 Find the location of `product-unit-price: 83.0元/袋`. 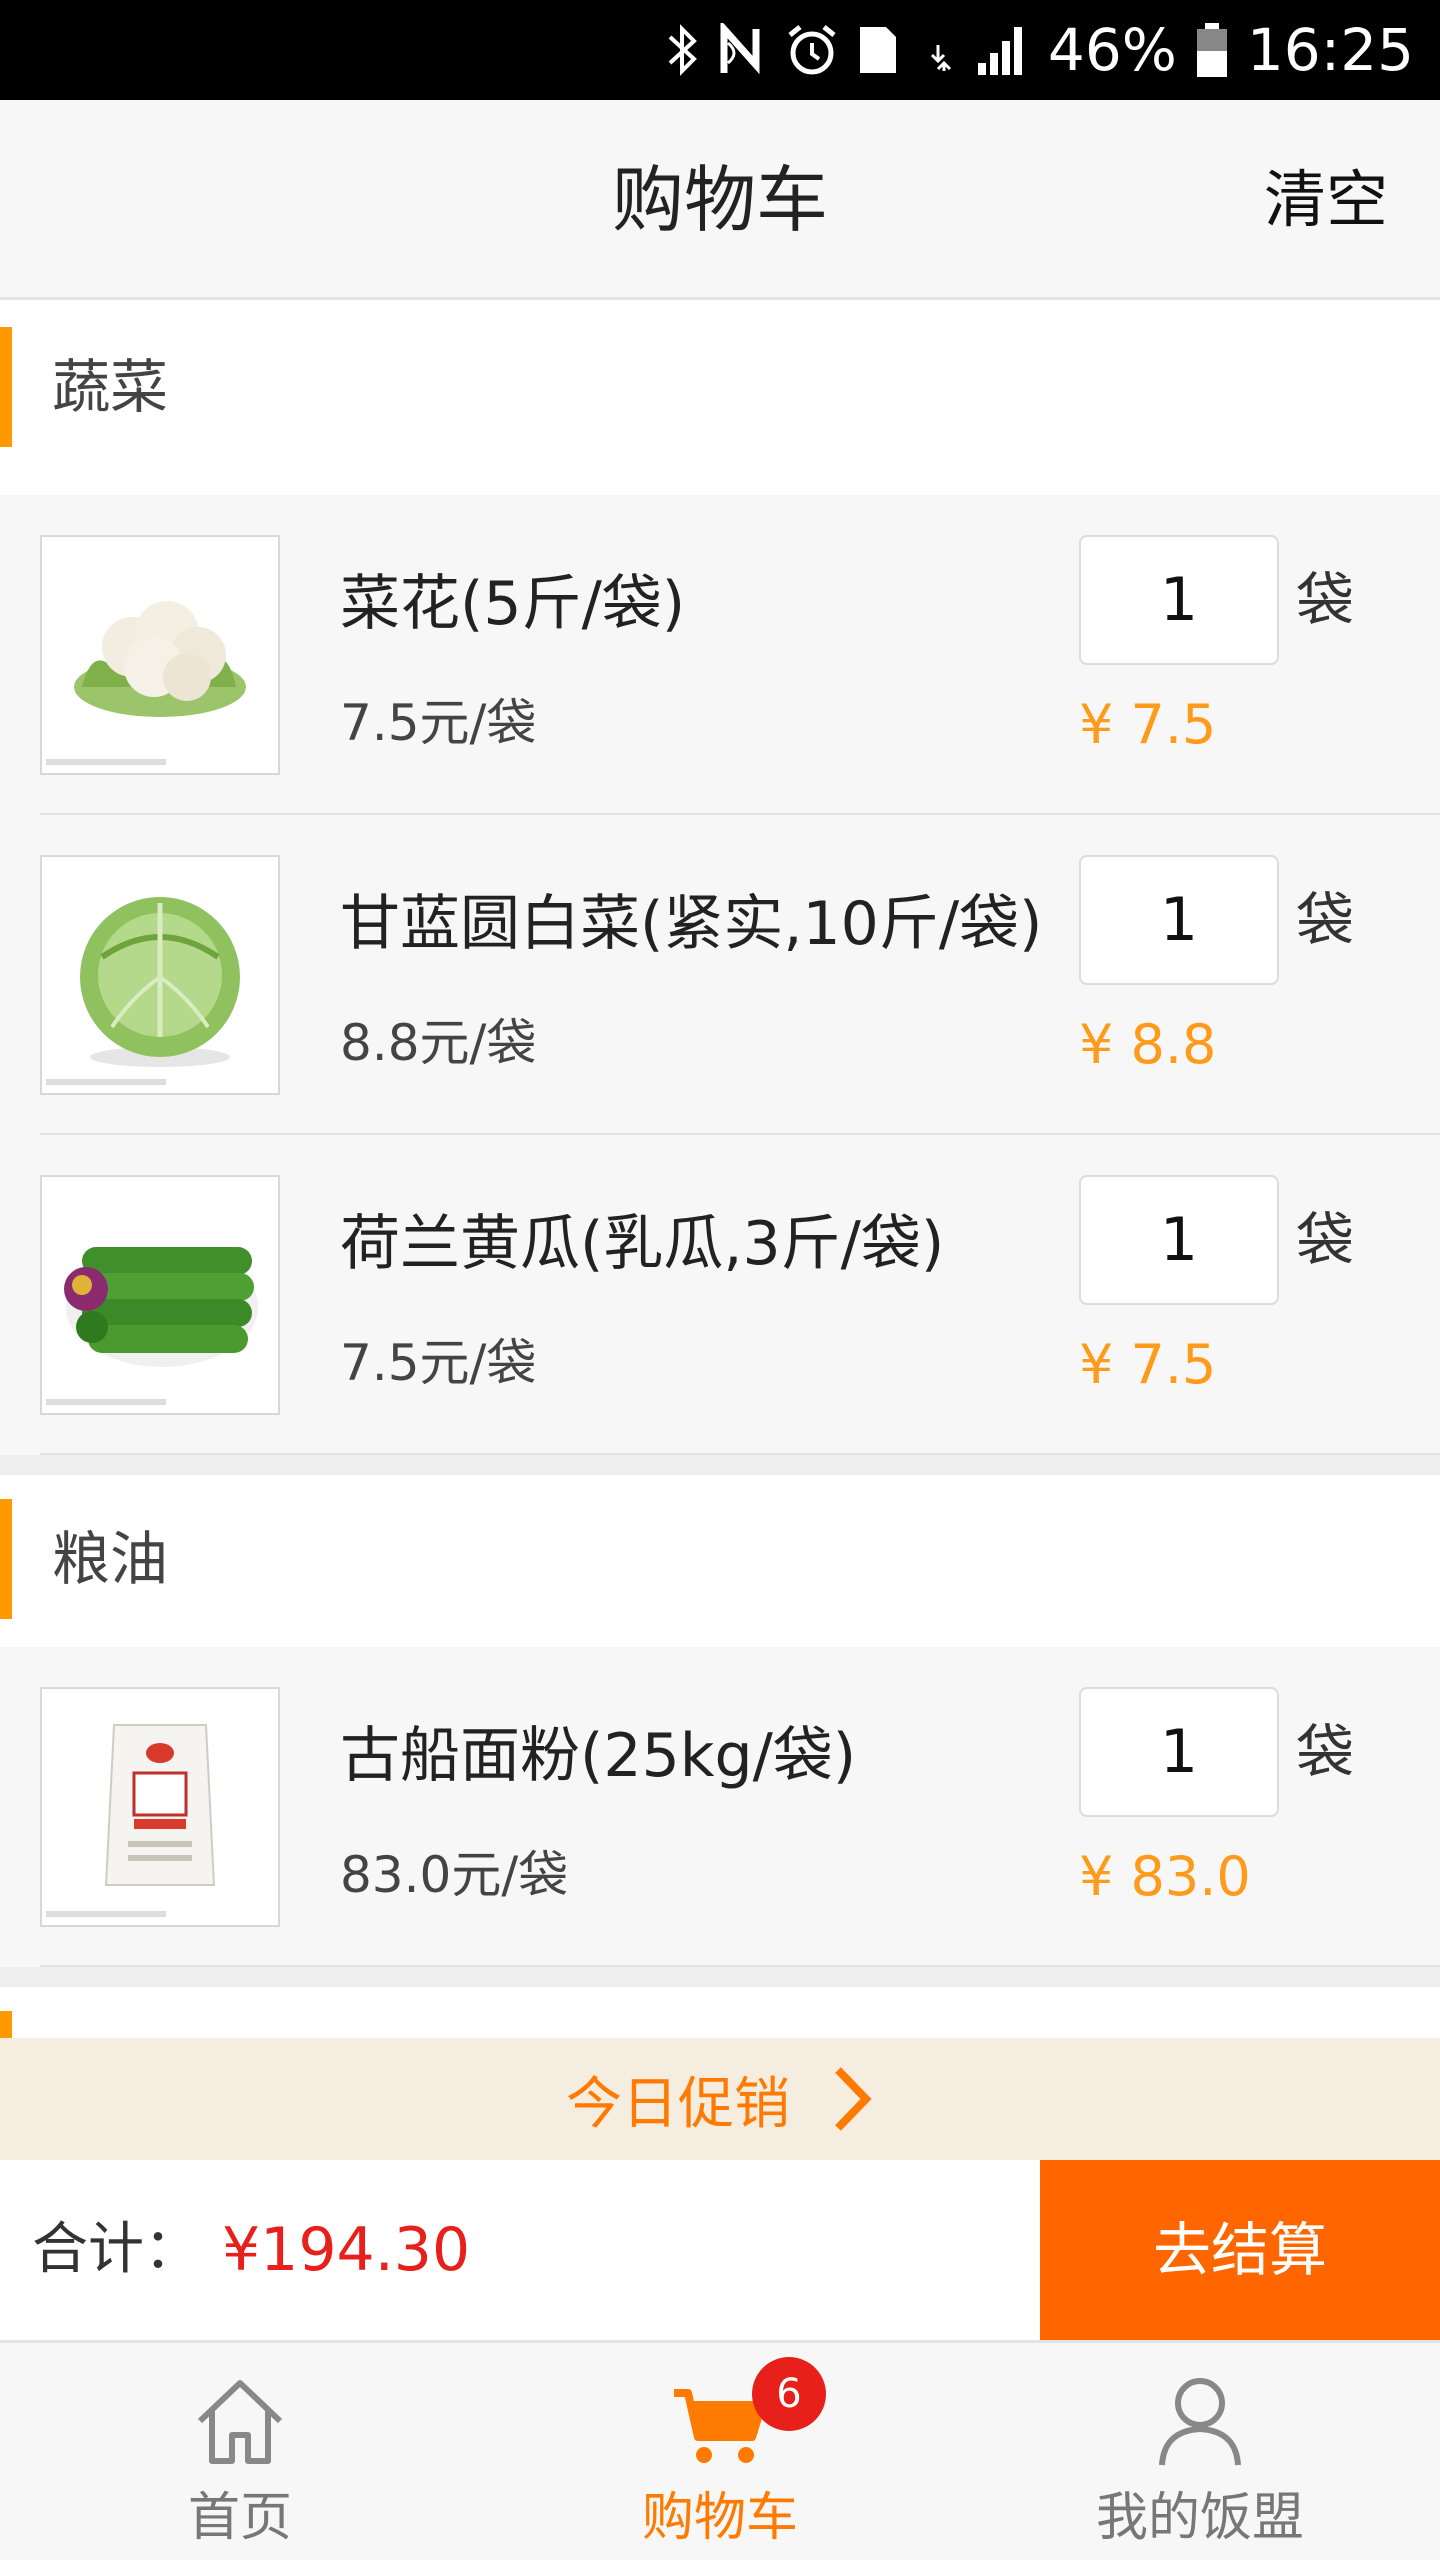

product-unit-price: 83.0元/袋 is located at coordinates (454, 1875).